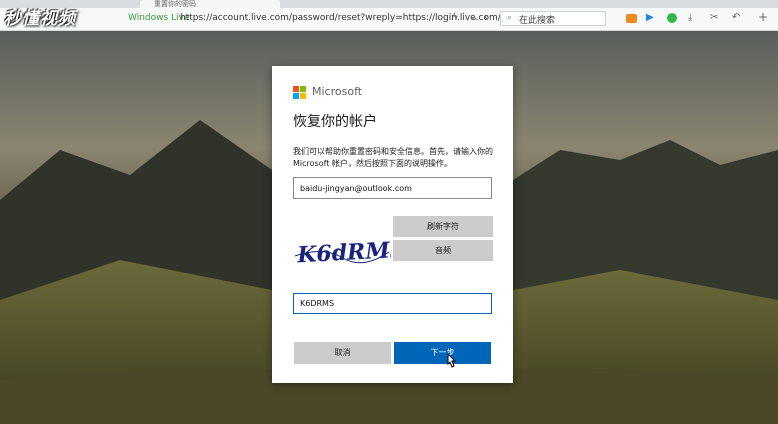  What do you see at coordinates (335, 122) in the screenshot?
I see `page-title: 恢复你的帐户` at bounding box center [335, 122].